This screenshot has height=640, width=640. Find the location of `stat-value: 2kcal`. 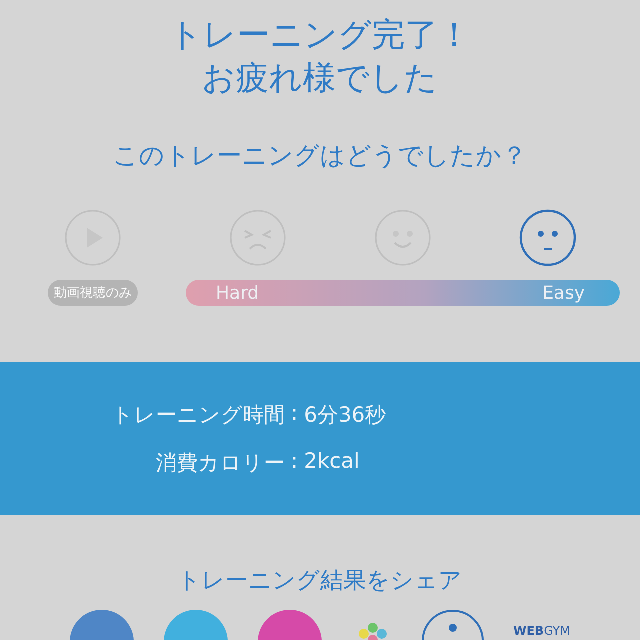

stat-value: 2kcal is located at coordinates (332, 461).